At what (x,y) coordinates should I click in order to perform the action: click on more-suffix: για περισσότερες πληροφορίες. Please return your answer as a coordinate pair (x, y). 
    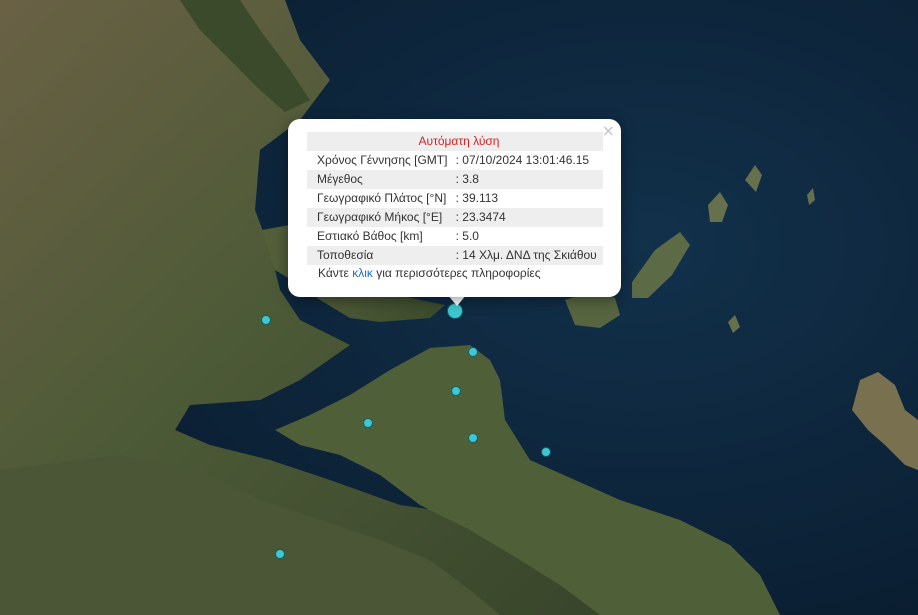
    Looking at the image, I should click on (456, 273).